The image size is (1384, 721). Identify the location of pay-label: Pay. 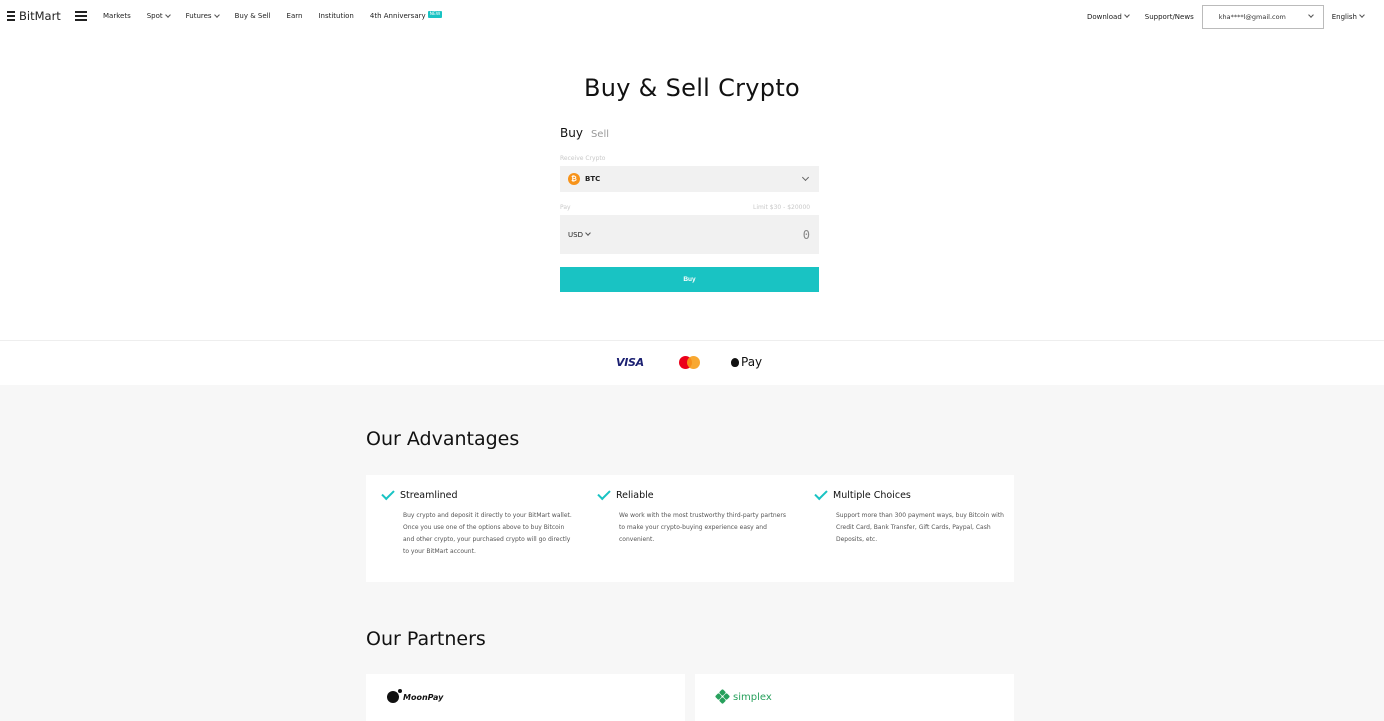
(565, 207).